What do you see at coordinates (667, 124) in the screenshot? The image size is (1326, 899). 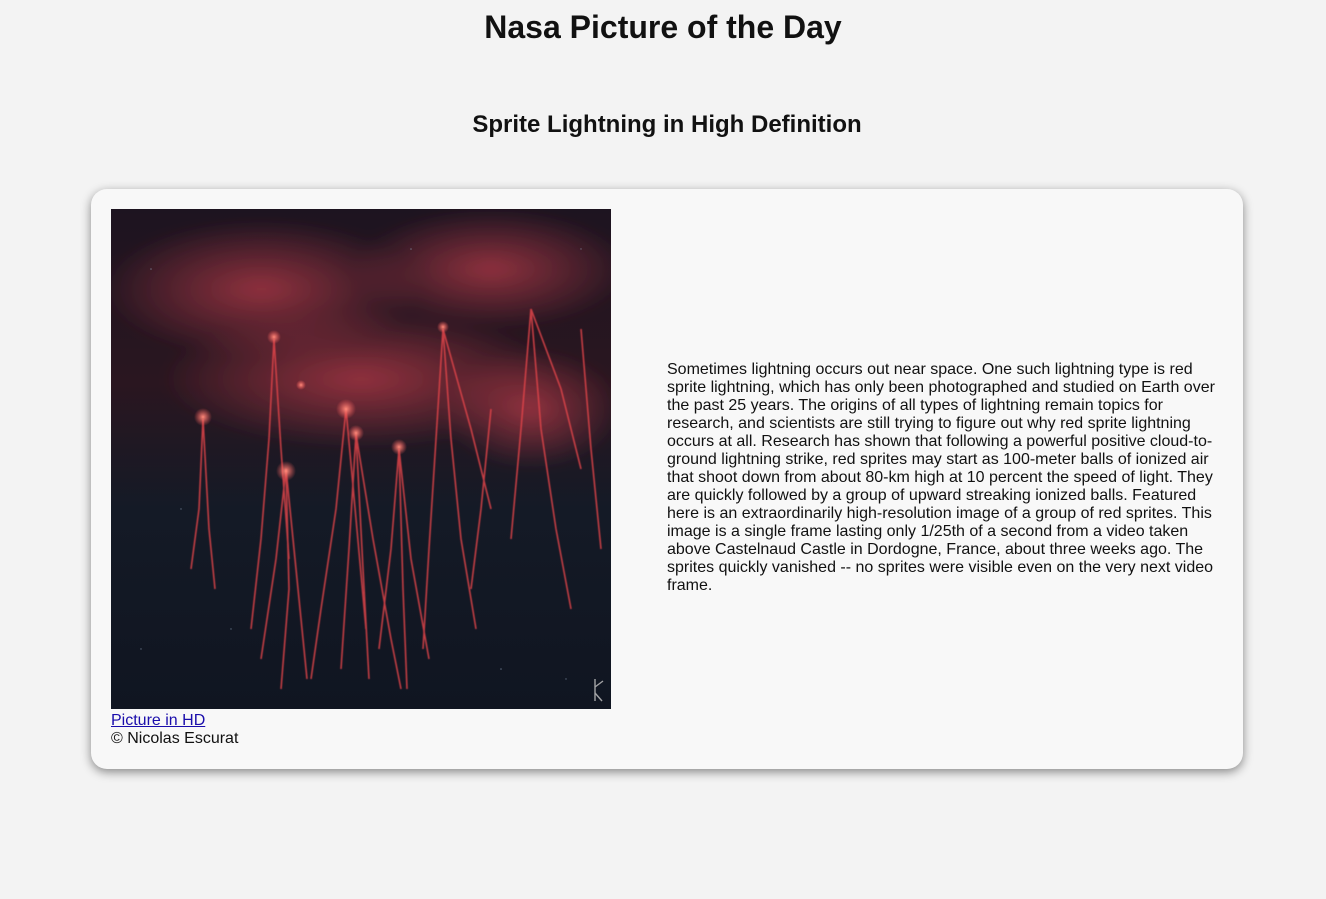 I see `apod-title: Sprite Lightning in High Definition` at bounding box center [667, 124].